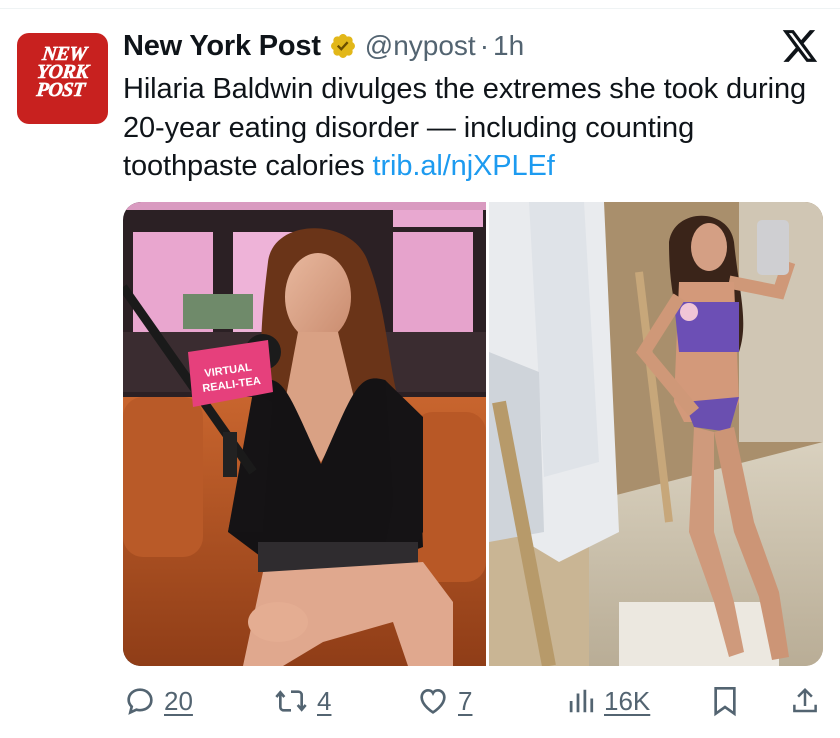 The width and height of the screenshot is (840, 738). I want to click on top-divider, so click(420, 8).